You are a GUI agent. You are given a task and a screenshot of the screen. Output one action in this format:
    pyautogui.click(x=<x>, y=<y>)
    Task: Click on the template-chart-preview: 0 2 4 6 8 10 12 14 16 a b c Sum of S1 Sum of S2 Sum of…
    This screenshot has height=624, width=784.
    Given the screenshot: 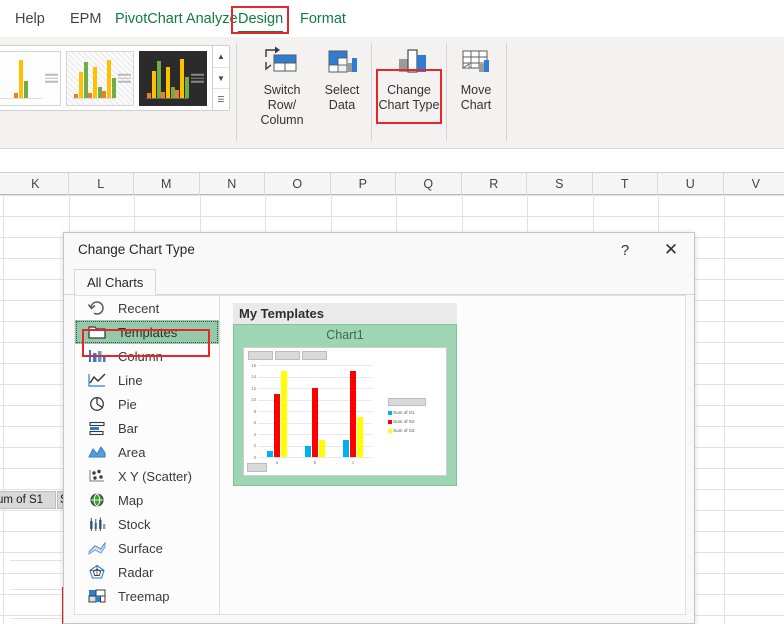 What is the action you would take?
    pyautogui.click(x=345, y=411)
    